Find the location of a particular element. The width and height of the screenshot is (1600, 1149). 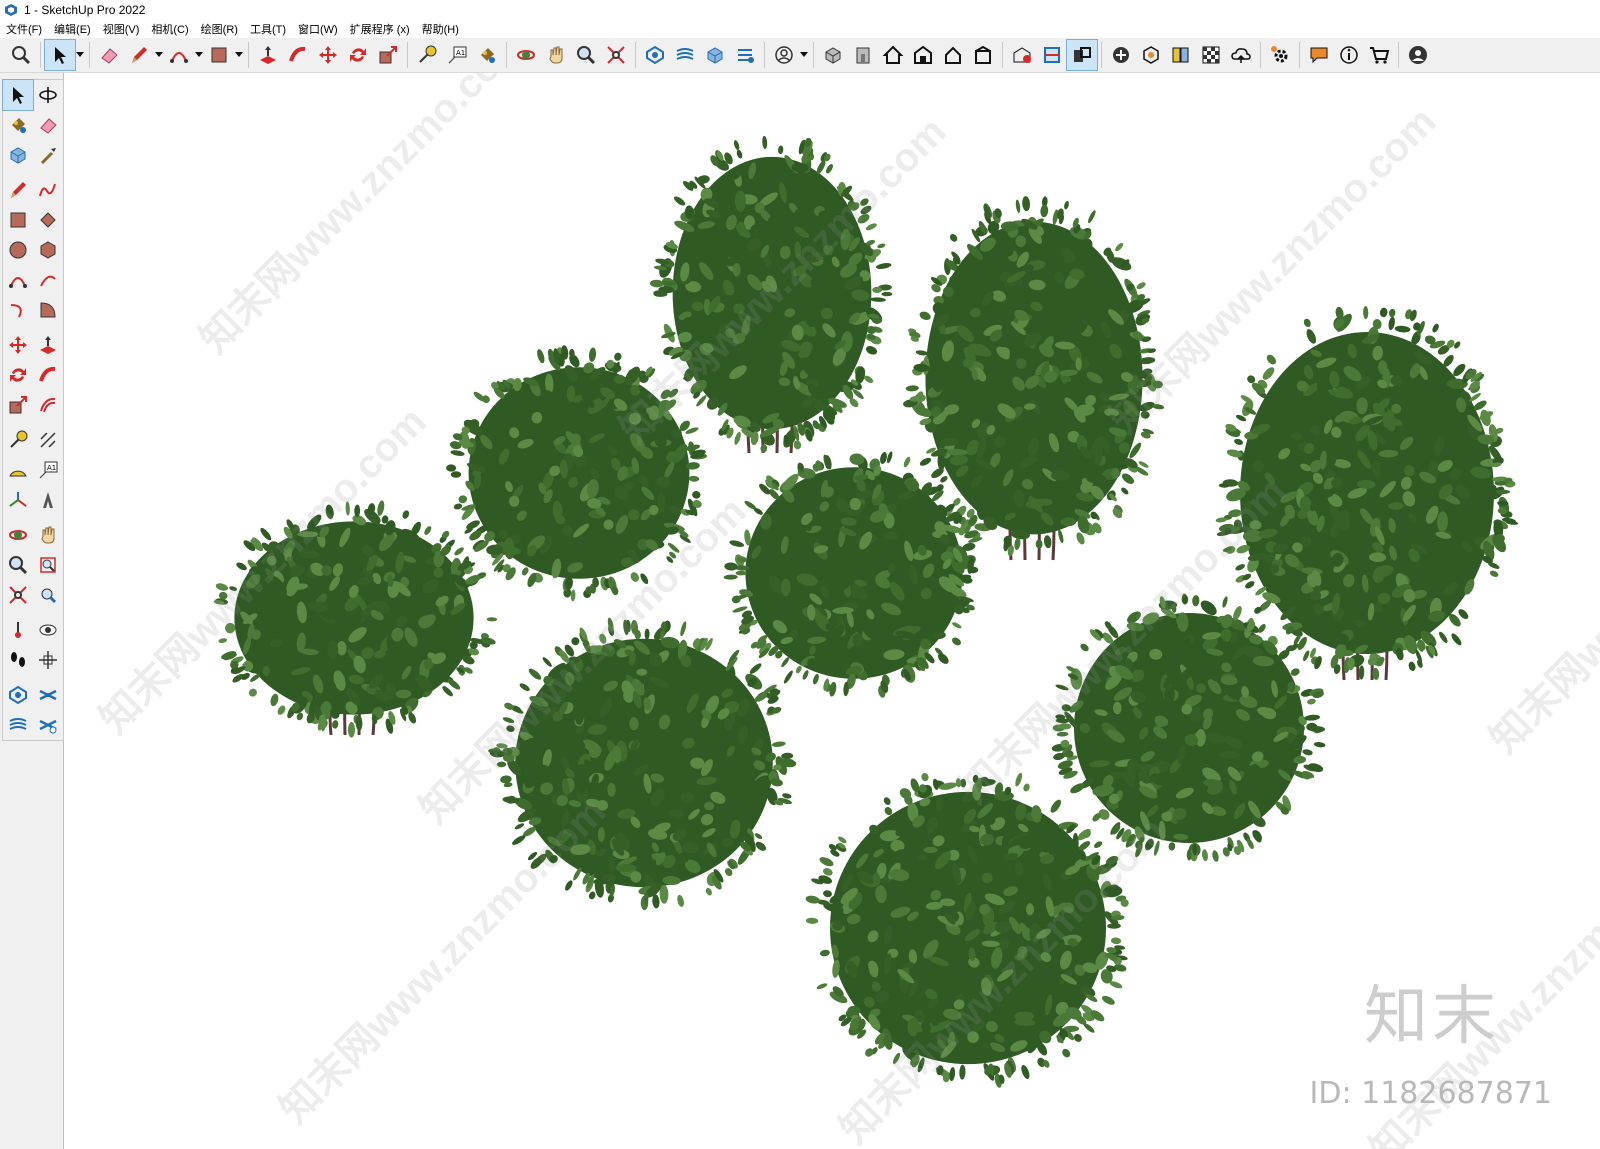

palette-select-button is located at coordinates (18, 95).